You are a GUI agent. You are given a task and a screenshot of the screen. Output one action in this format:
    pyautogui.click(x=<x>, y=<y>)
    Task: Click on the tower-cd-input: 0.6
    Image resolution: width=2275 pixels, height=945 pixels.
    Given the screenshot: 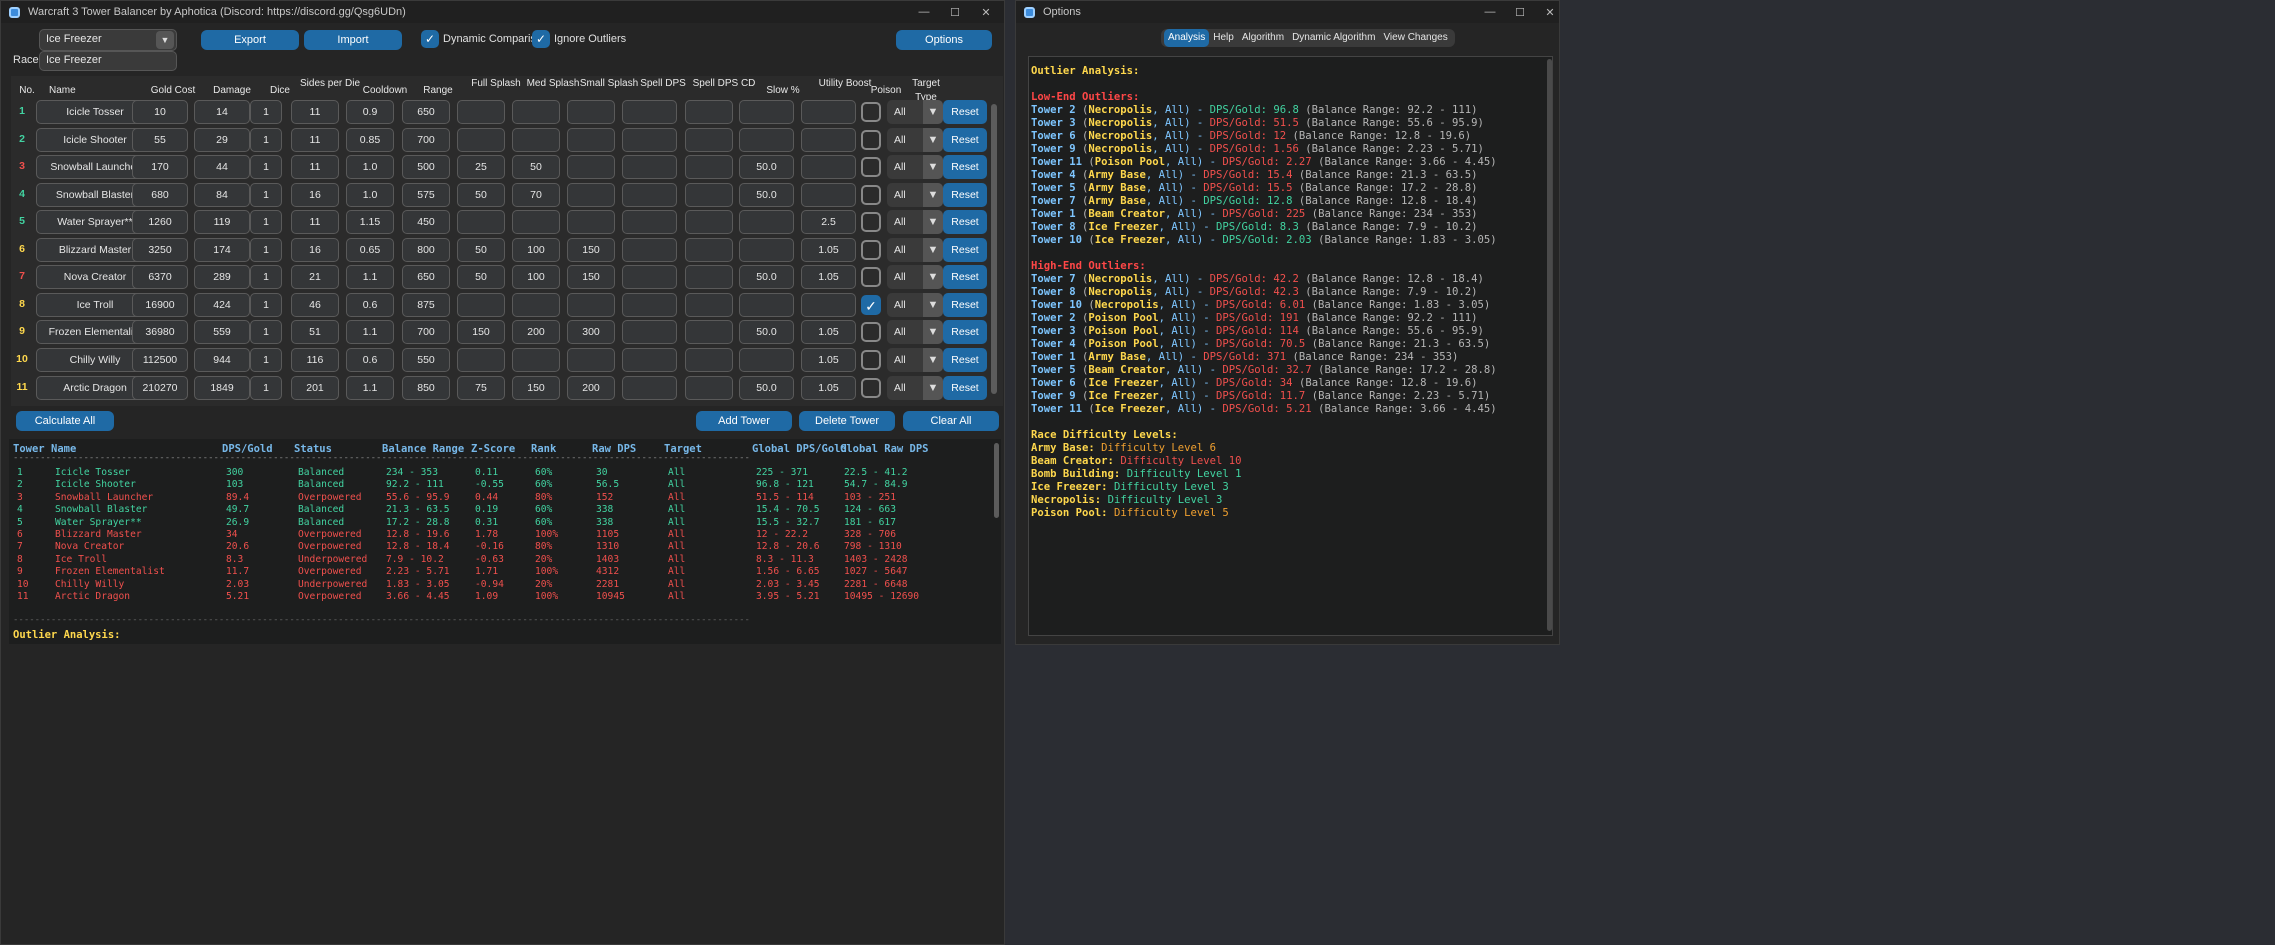 What is the action you would take?
    pyautogui.click(x=370, y=304)
    